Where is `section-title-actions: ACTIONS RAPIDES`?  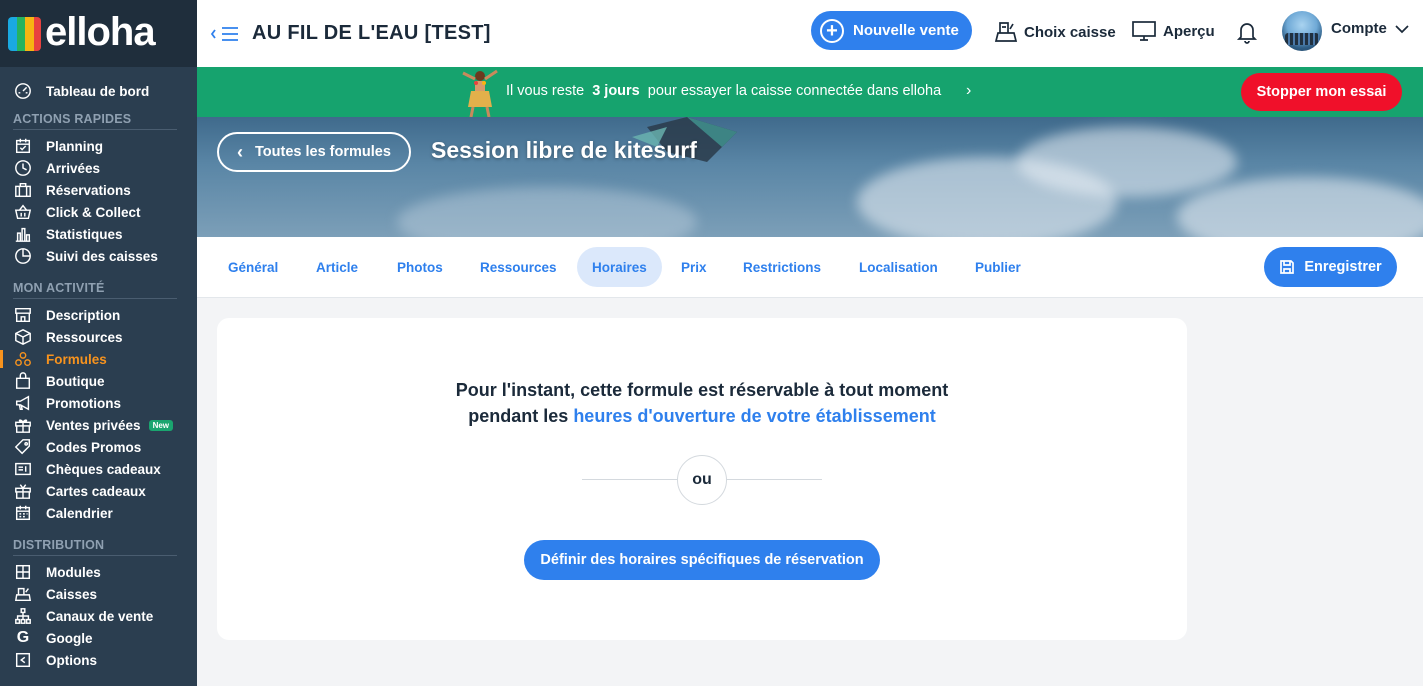
section-title-actions: ACTIONS RAPIDES is located at coordinates (95, 121).